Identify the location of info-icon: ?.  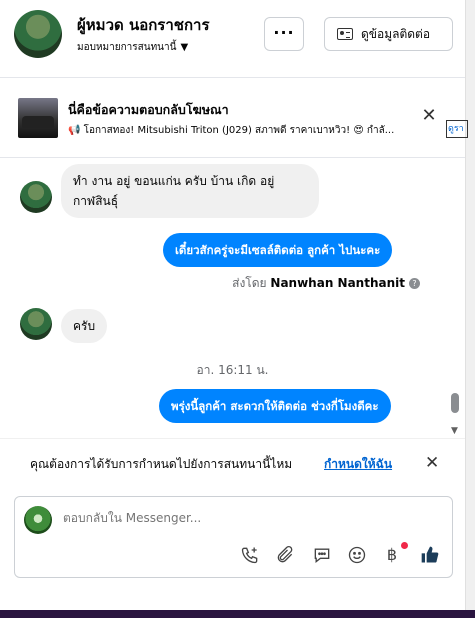
(414, 283).